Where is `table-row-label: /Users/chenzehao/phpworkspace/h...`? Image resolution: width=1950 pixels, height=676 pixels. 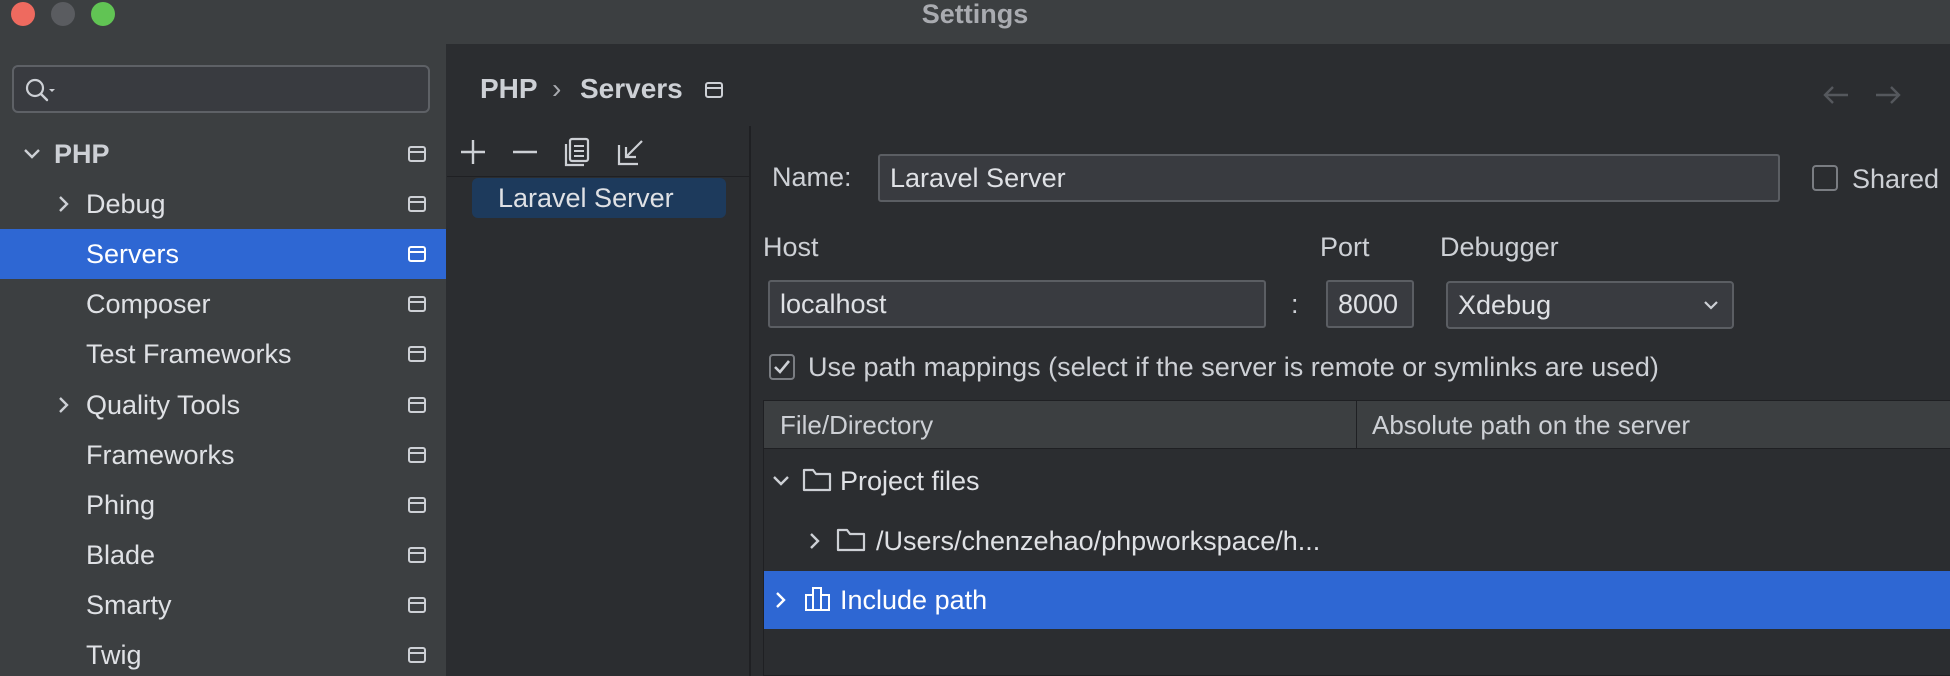
table-row-label: /Users/chenzehao/phpworkspace/h... is located at coordinates (1098, 541).